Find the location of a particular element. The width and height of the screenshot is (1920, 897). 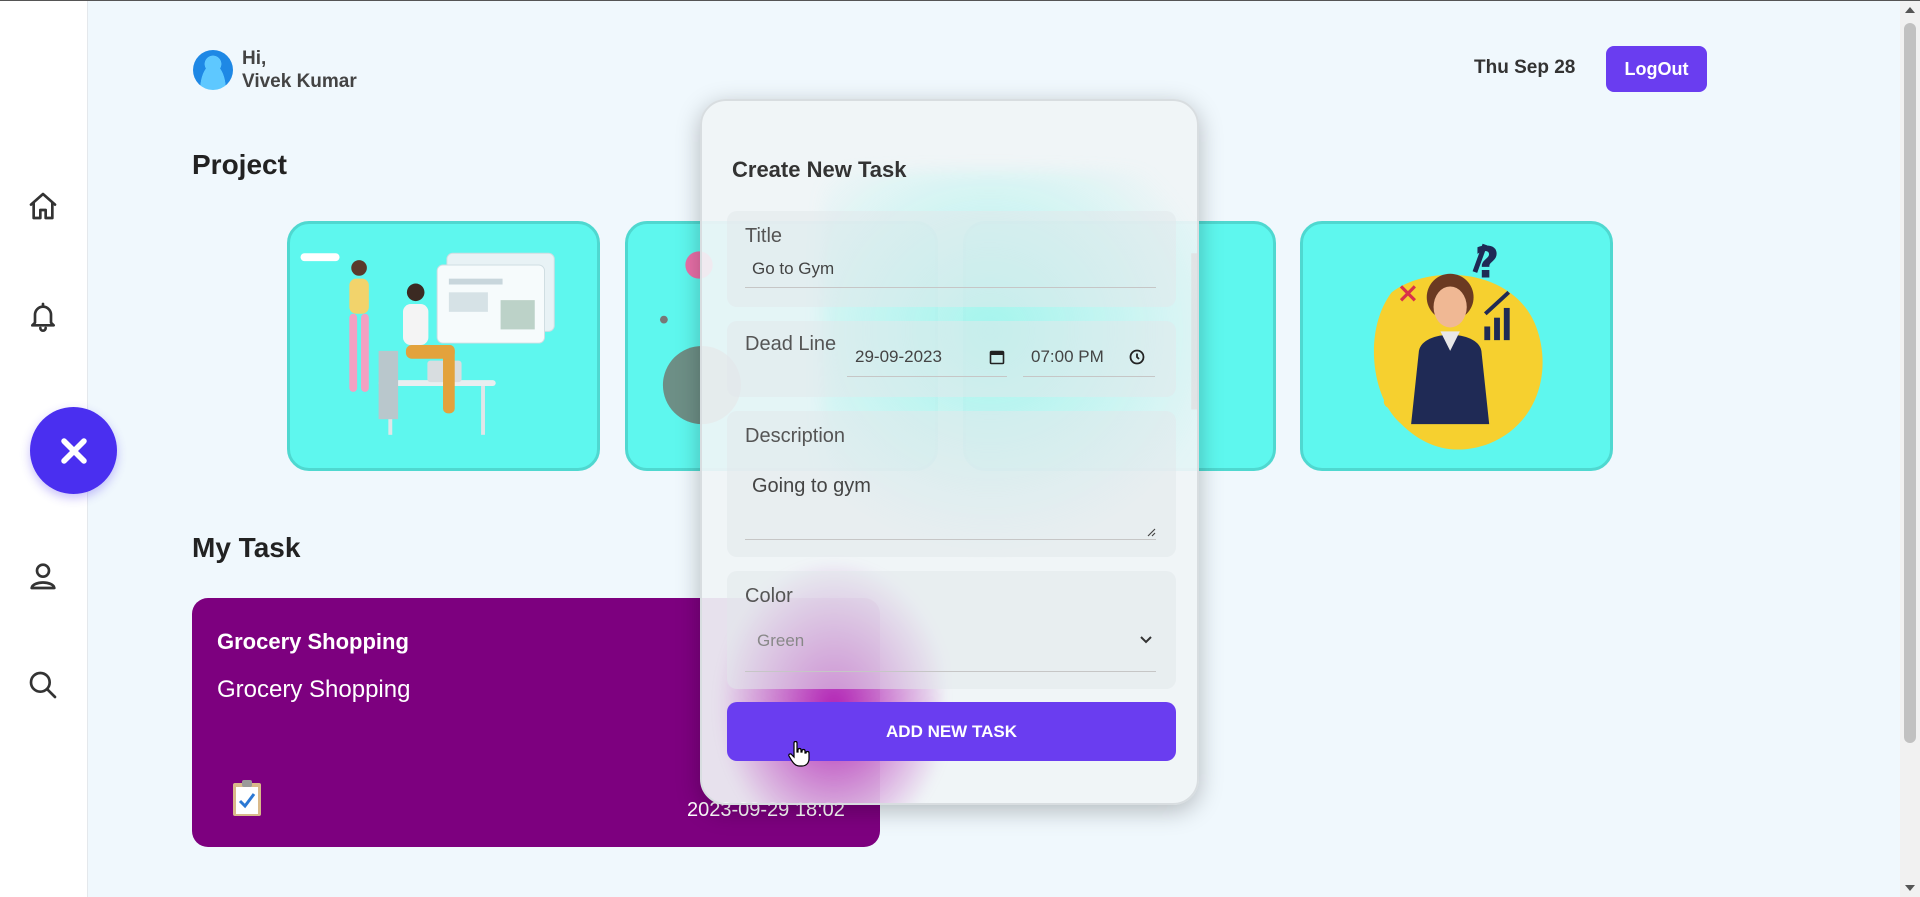

color-label: Color is located at coordinates (769, 596).